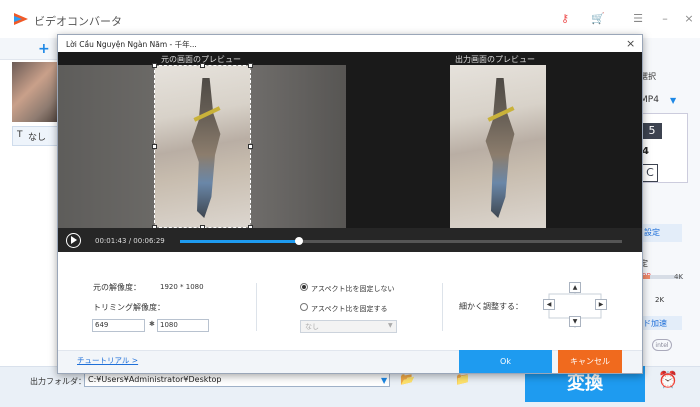 Image resolution: width=700 pixels, height=407 pixels. Describe the element at coordinates (601, 304) in the screenshot. I see `adjust-right-button: ▶` at that location.